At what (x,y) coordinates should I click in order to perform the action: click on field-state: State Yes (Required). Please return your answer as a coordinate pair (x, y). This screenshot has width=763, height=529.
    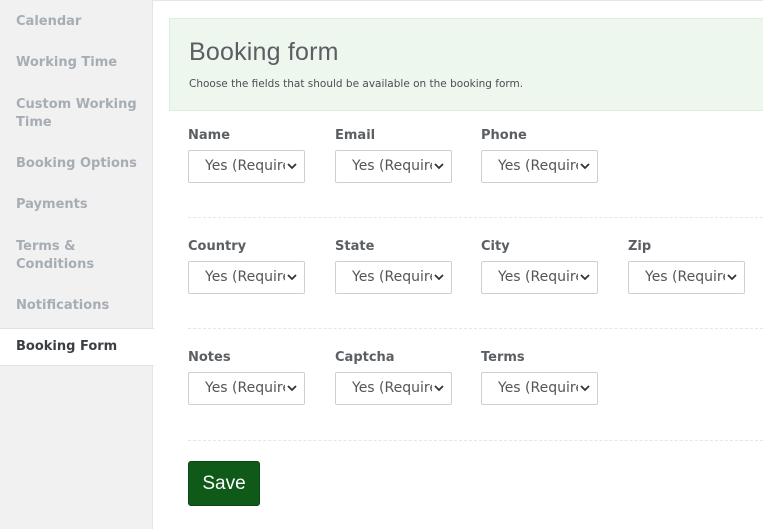
    Looking at the image, I should click on (394, 266).